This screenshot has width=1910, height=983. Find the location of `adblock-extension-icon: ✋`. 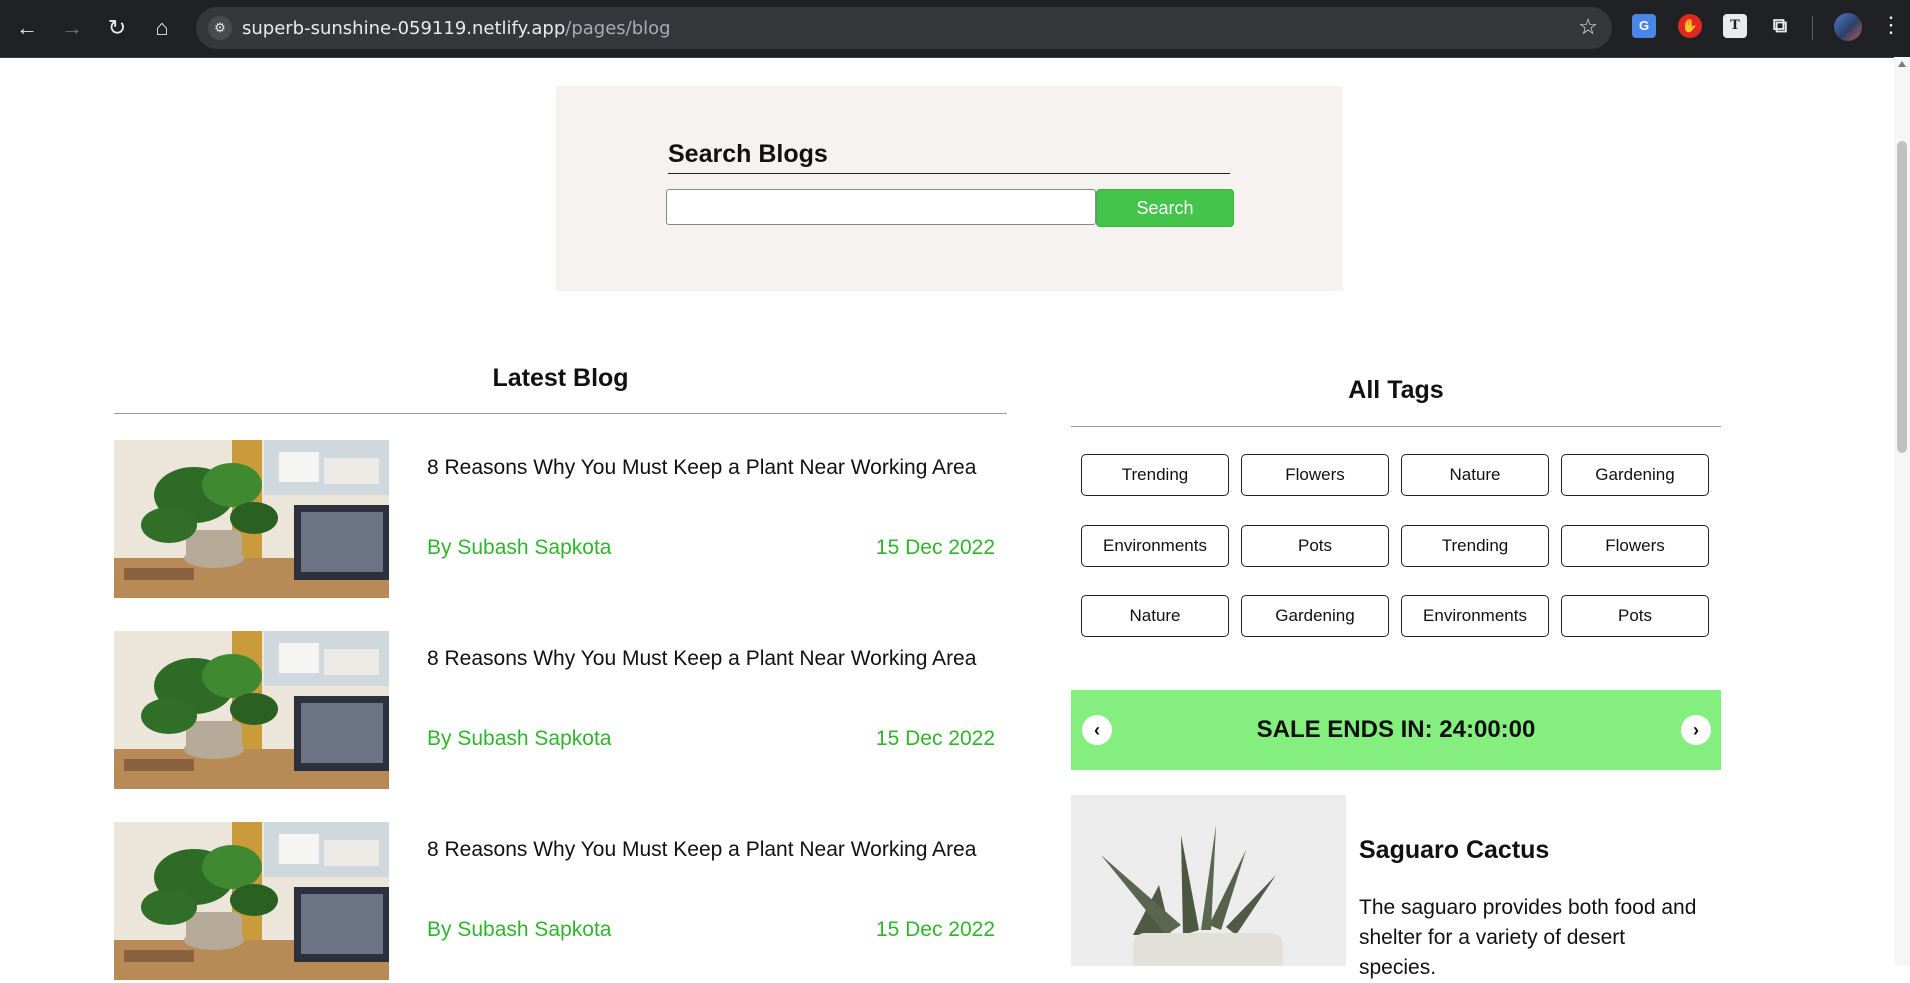

adblock-extension-icon: ✋ is located at coordinates (1690, 26).